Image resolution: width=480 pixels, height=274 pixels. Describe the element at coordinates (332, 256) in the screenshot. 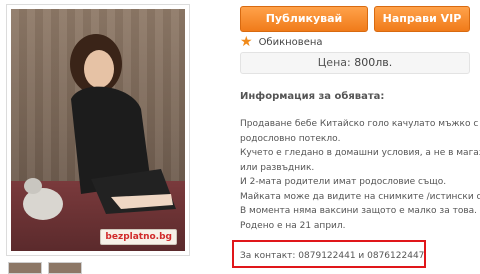

I see `contact-info: За контакт: 0879122441 и 0876122447` at that location.